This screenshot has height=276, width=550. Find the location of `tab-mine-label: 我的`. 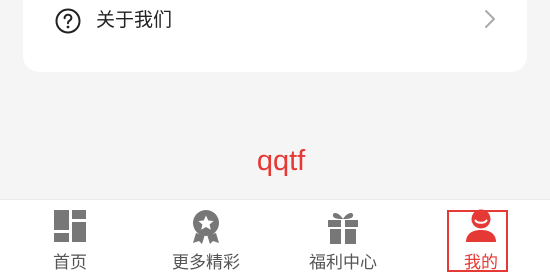

tab-mine-label: 我的 is located at coordinates (481, 263).